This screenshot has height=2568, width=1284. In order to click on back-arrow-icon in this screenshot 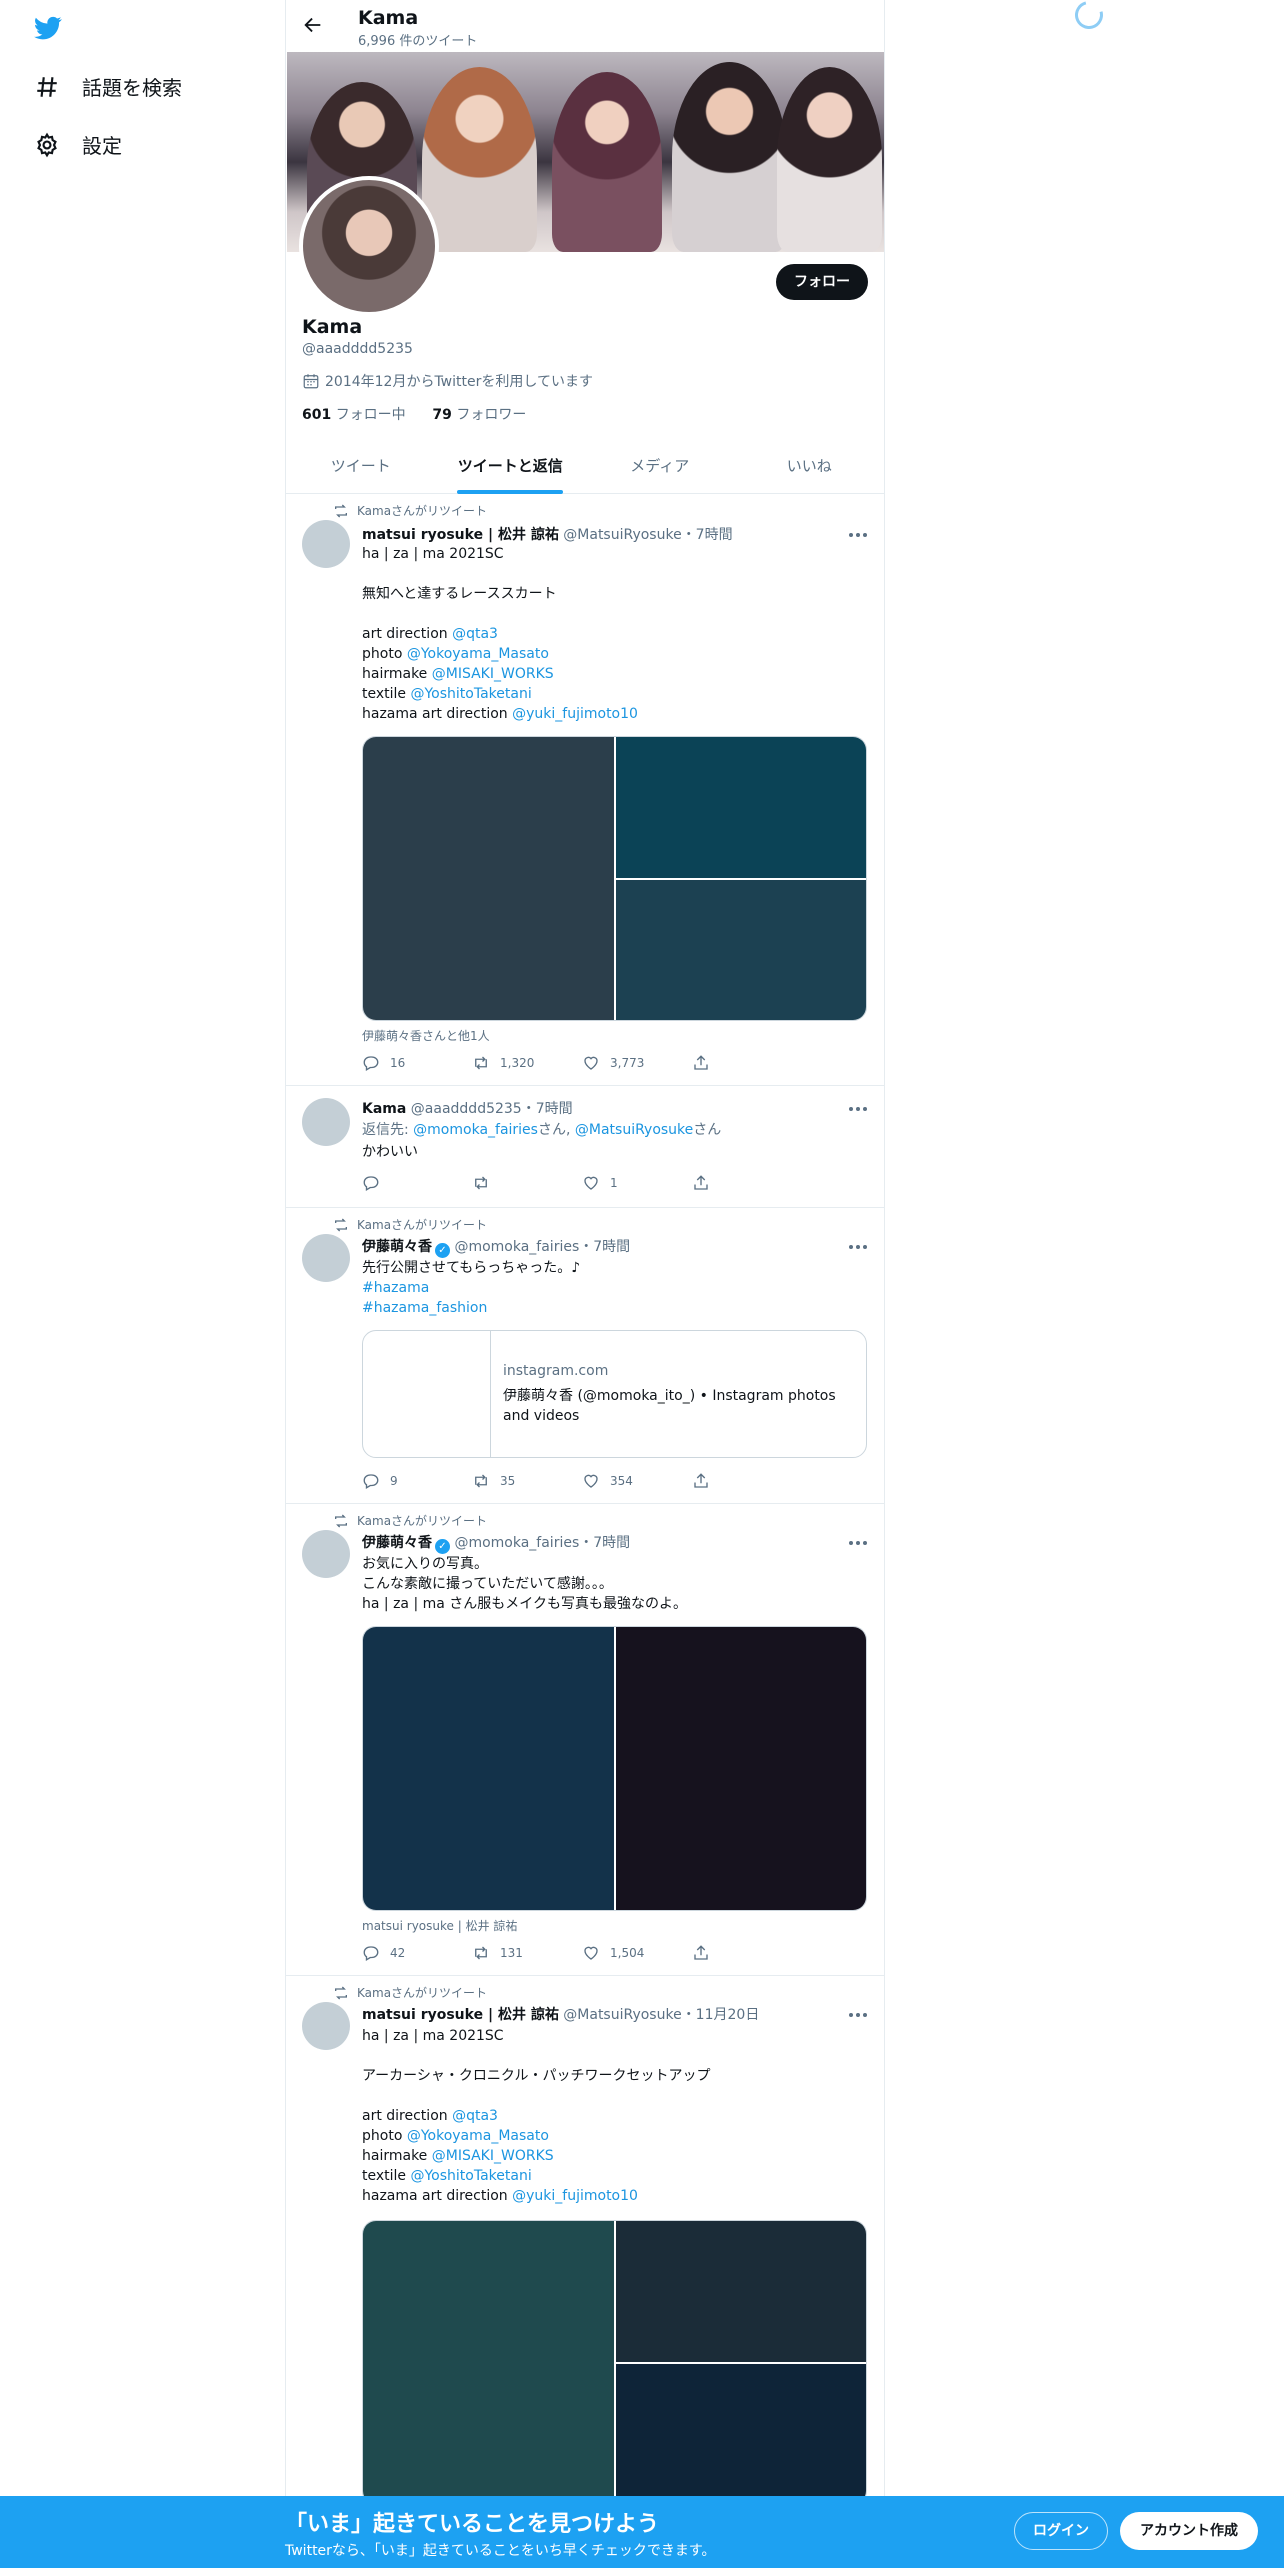, I will do `click(313, 25)`.